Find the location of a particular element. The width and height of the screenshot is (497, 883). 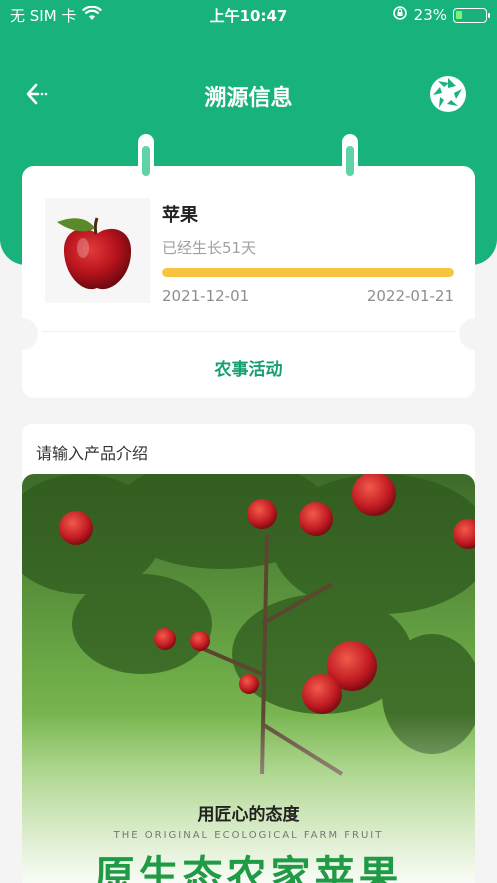

nav-bar: 溯源信息 is located at coordinates (248, 94).